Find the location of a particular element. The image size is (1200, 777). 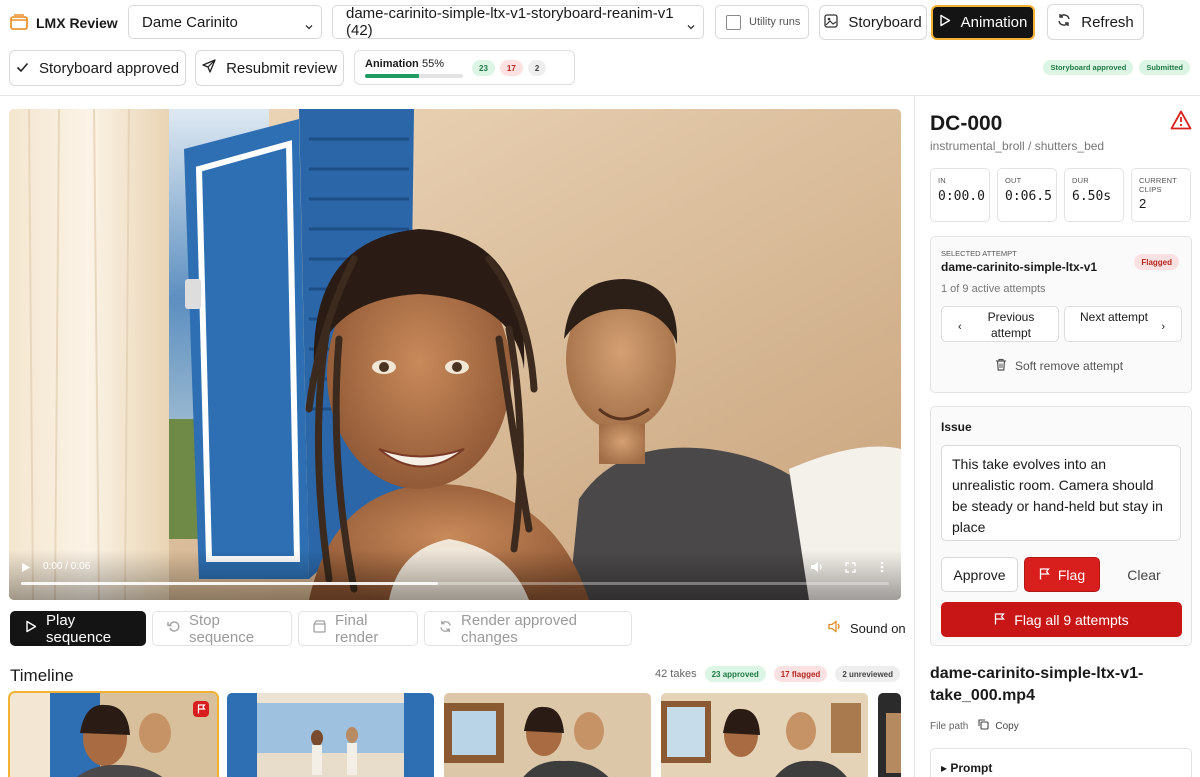

approve-button: Approve is located at coordinates (979, 574).